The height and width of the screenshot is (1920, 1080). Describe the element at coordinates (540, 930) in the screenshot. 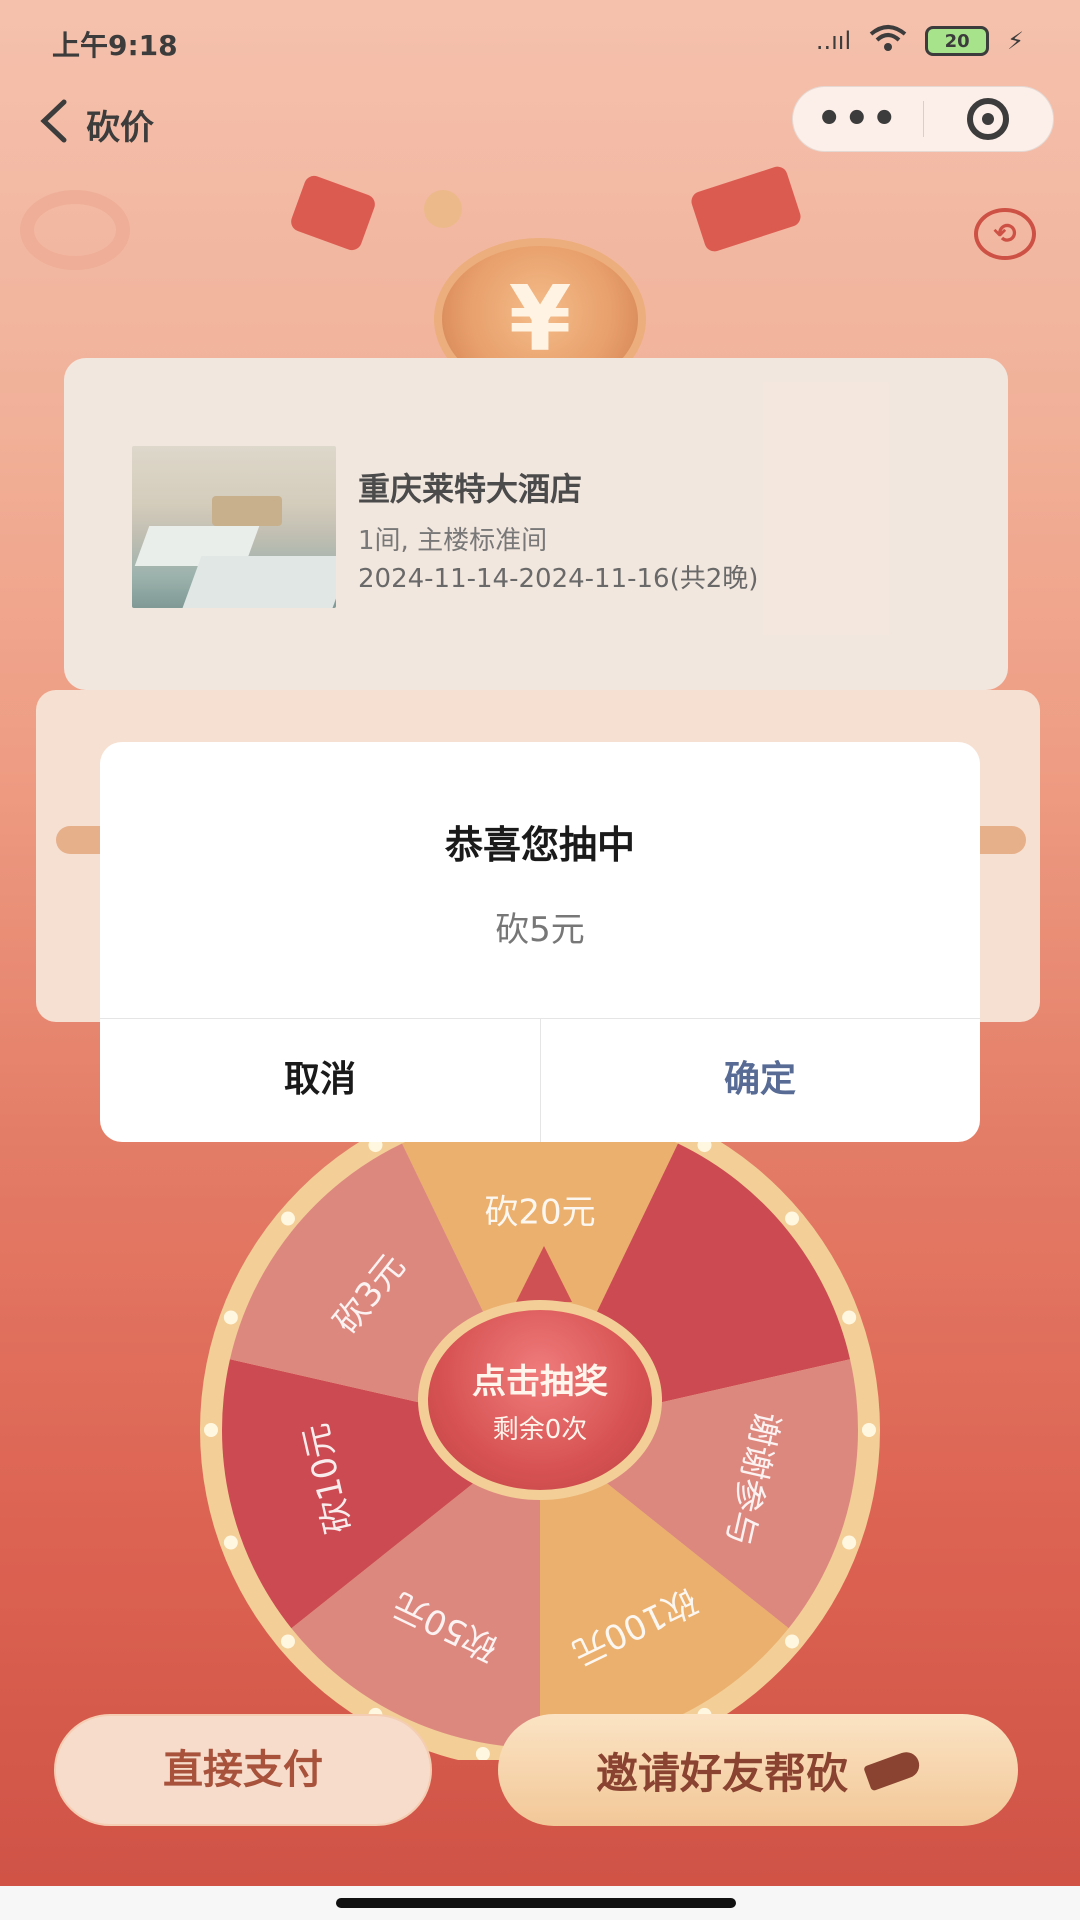

I see `dialog-message: 砍5元` at that location.